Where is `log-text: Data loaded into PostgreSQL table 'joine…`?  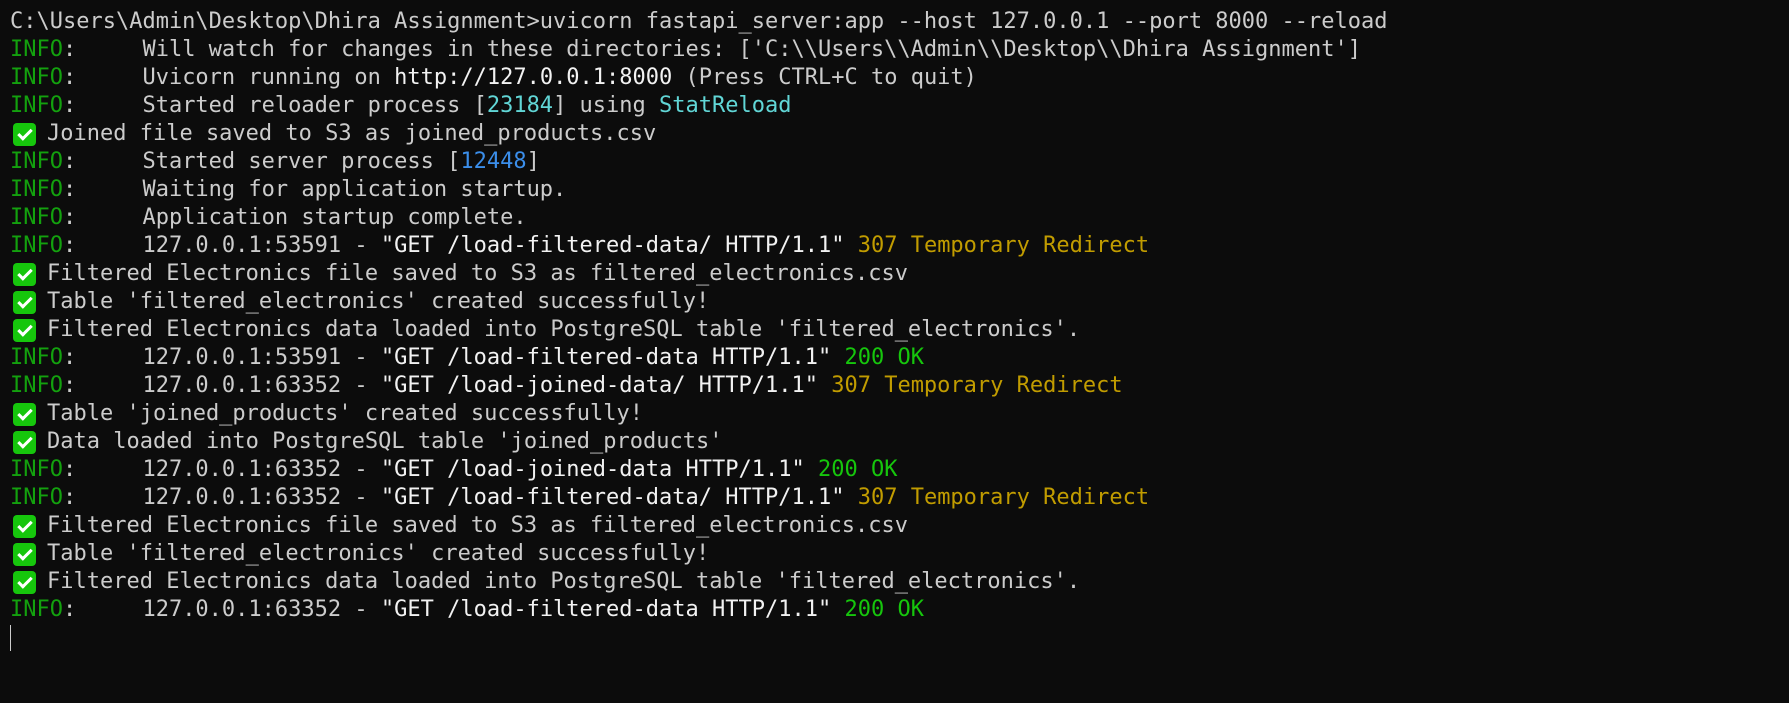 log-text: Data loaded into PostgreSQL table 'joine… is located at coordinates (385, 441).